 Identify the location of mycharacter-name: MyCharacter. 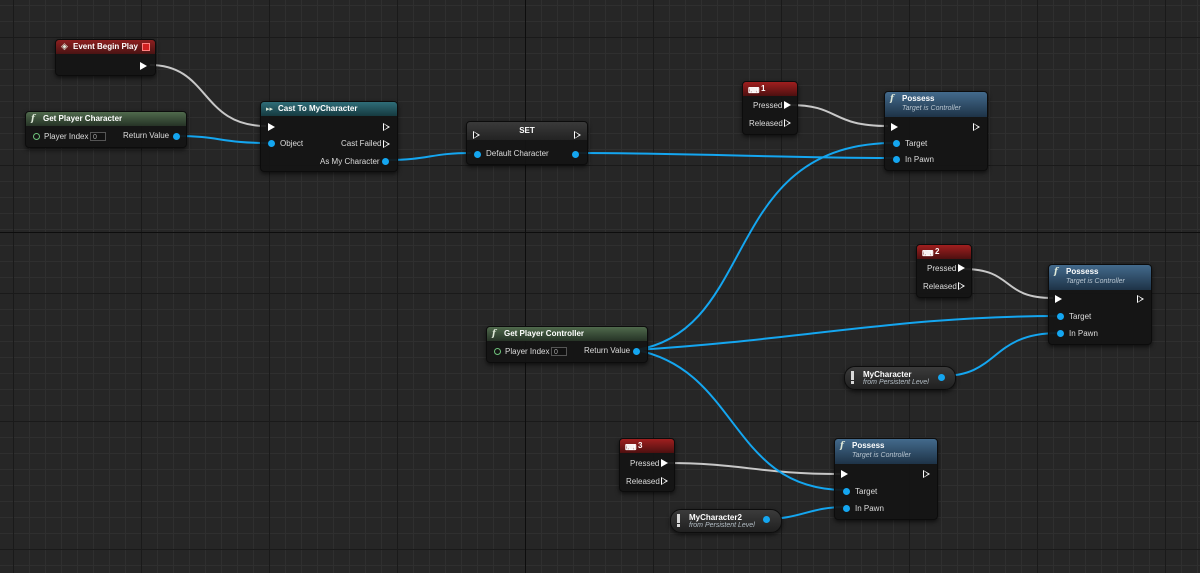
(887, 374).